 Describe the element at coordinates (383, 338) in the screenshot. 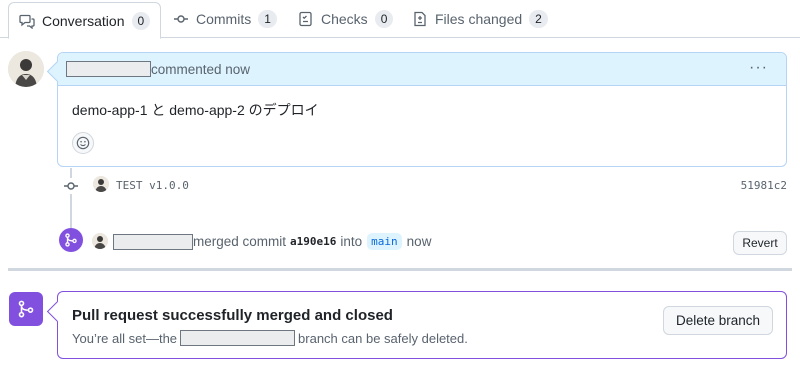

I see `merged-sub-after: branch can be safely deleted.` at that location.